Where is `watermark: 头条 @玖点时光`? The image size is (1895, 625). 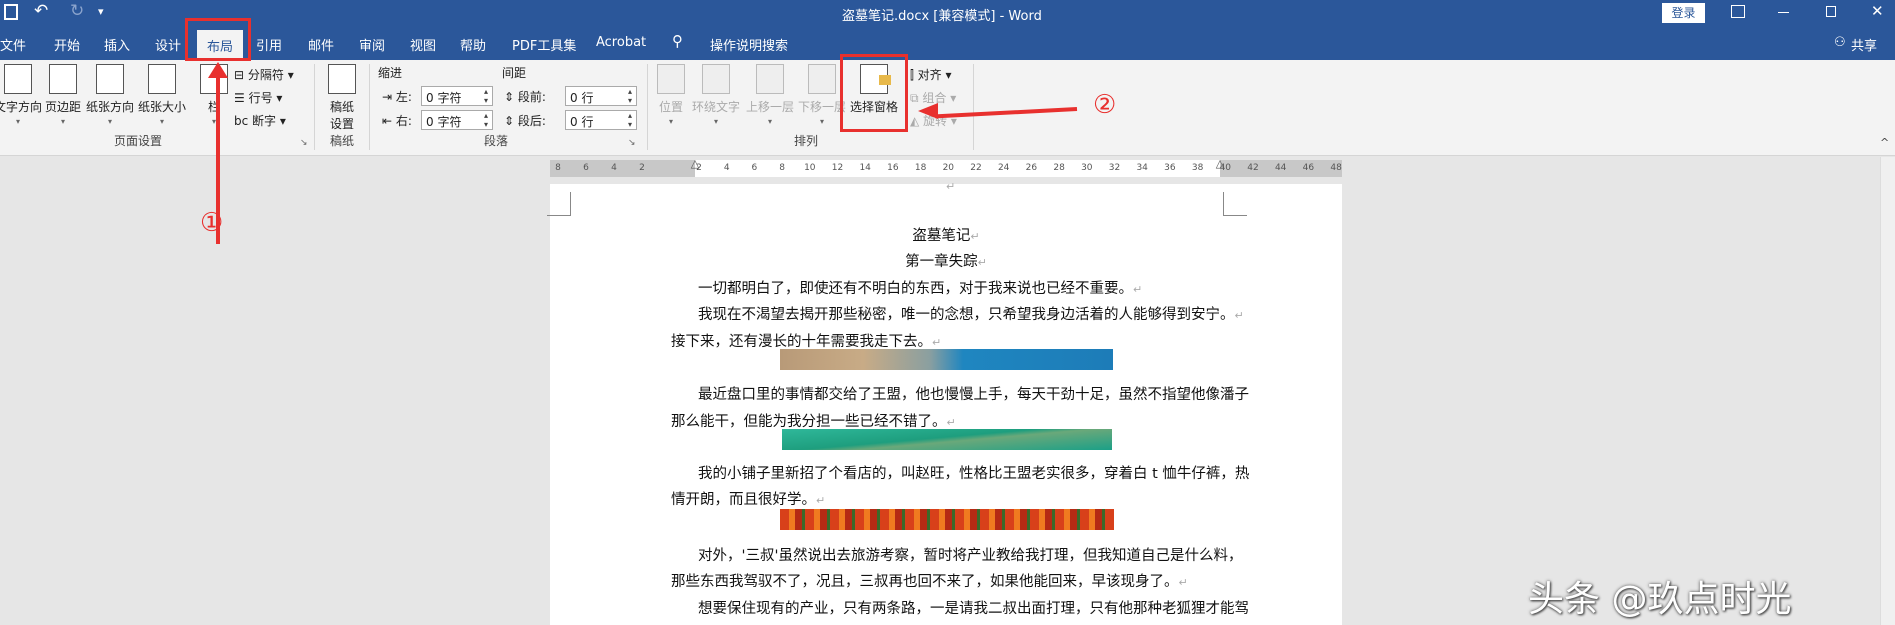
watermark: 头条 @玖点时光 is located at coordinates (1660, 599).